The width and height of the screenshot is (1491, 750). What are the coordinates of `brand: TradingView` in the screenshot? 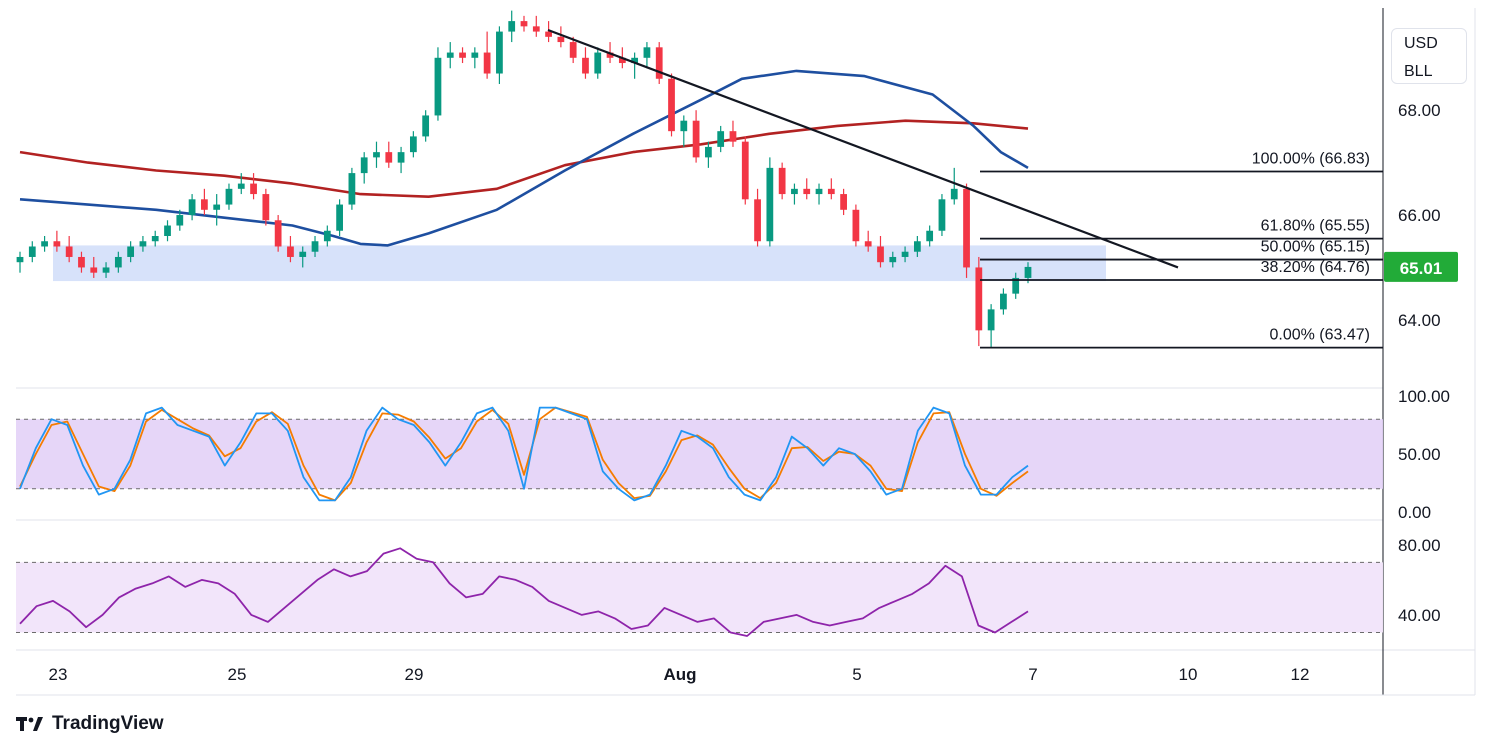 It's located at (90, 724).